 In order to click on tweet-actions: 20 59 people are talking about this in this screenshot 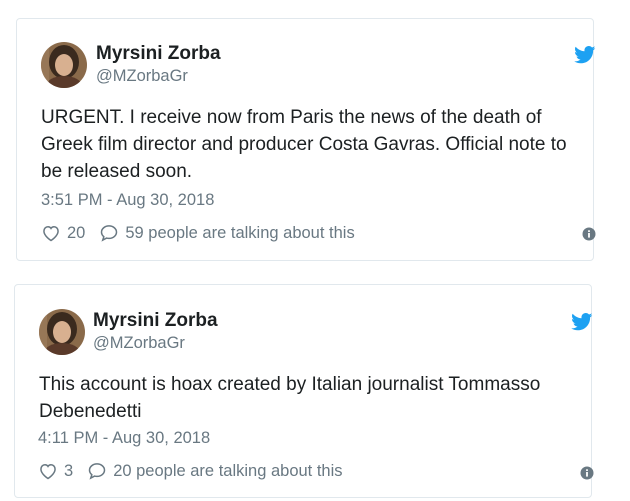, I will do `click(198, 233)`.